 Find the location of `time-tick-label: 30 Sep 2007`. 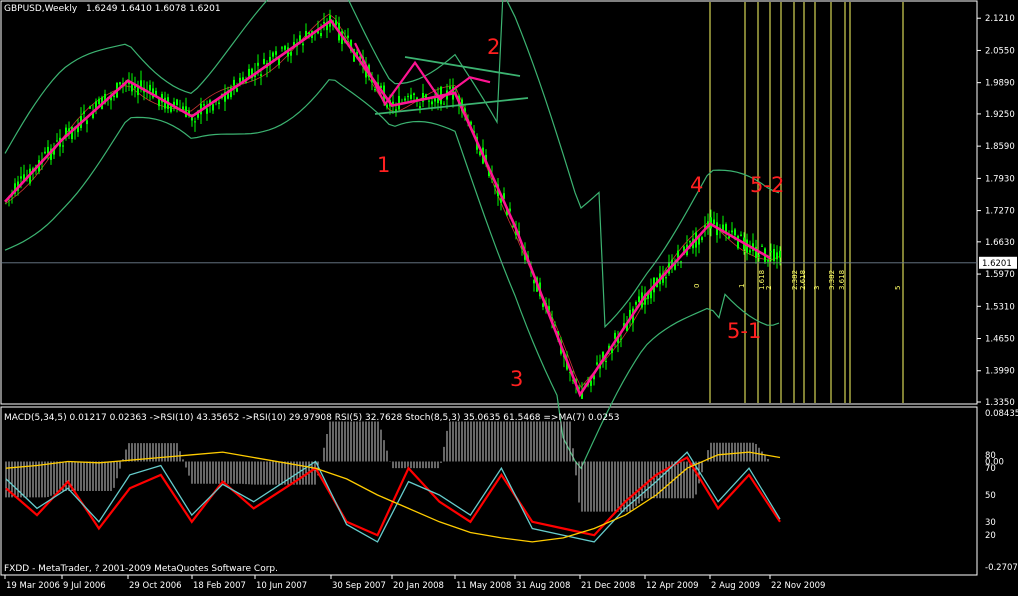

time-tick-label: 30 Sep 2007 is located at coordinates (359, 586).